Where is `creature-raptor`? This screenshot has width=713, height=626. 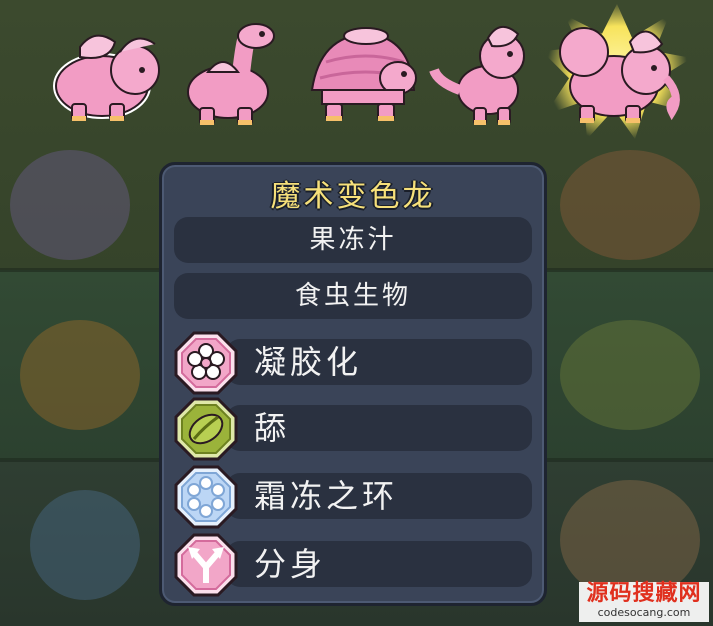 creature-raptor is located at coordinates (484, 71).